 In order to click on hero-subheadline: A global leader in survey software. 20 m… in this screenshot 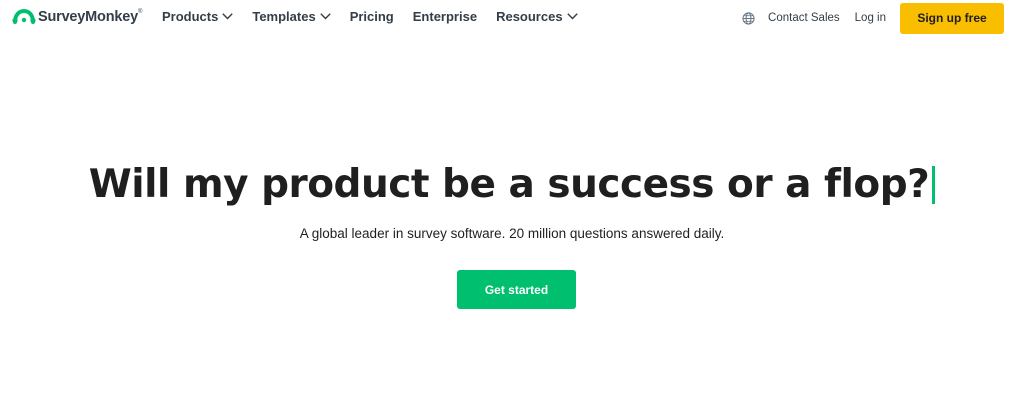, I will do `click(512, 233)`.